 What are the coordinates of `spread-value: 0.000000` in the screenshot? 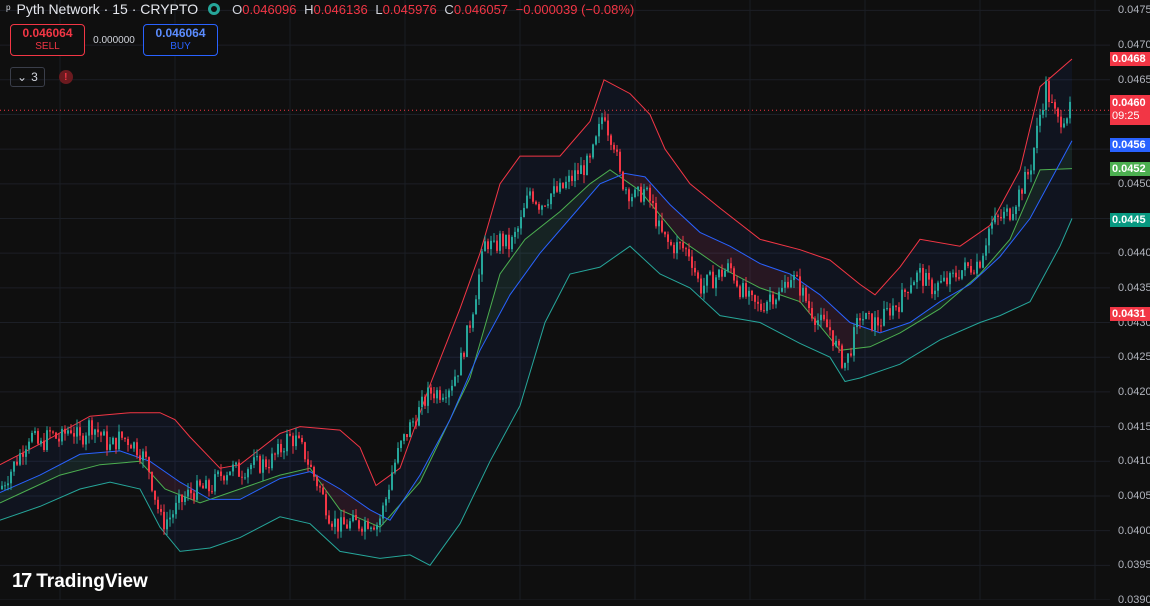 It's located at (114, 40).